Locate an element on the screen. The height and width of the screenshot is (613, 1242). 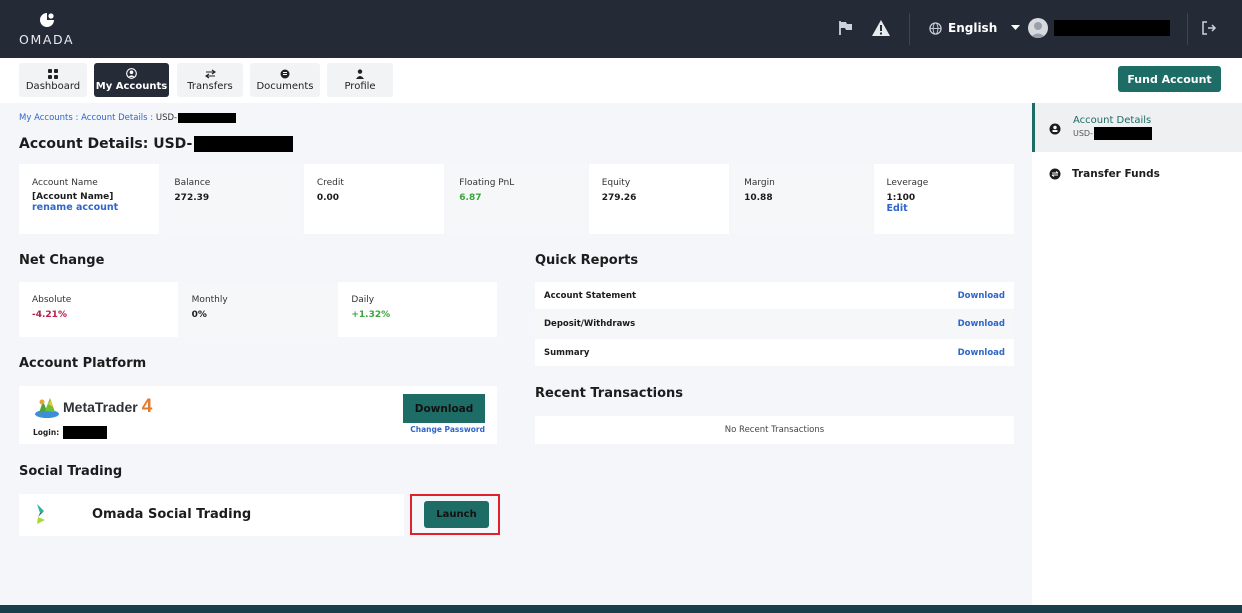
quick-reports-heading: Quick Reports is located at coordinates (587, 260).